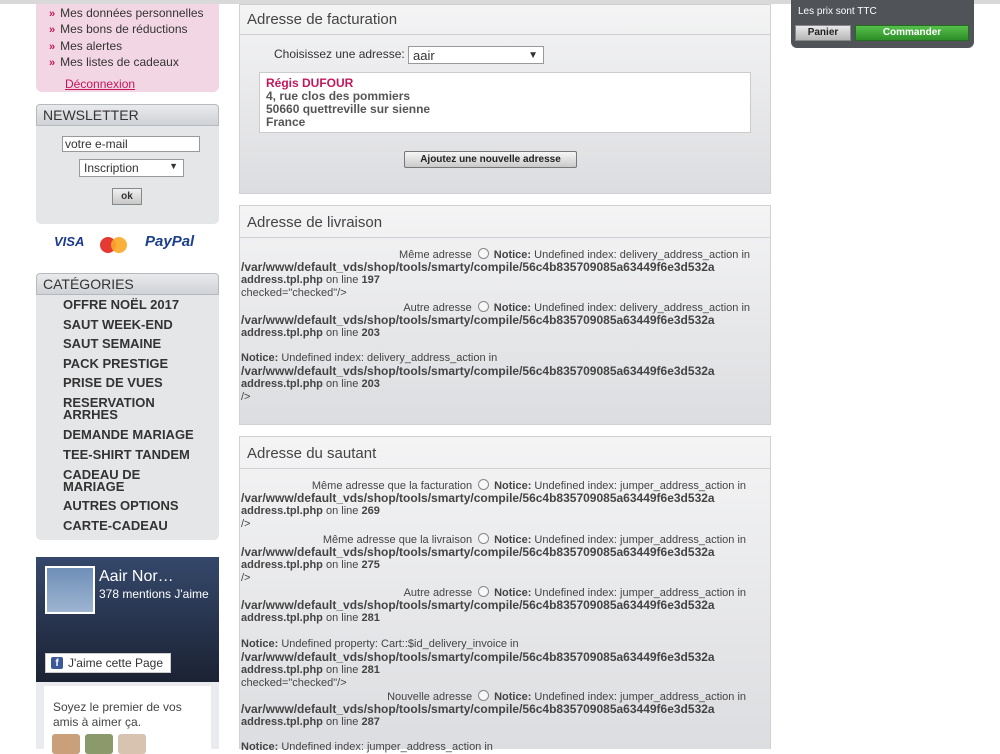 This screenshot has width=1000, height=754. What do you see at coordinates (912, 33) in the screenshot?
I see `order-button: Commander` at bounding box center [912, 33].